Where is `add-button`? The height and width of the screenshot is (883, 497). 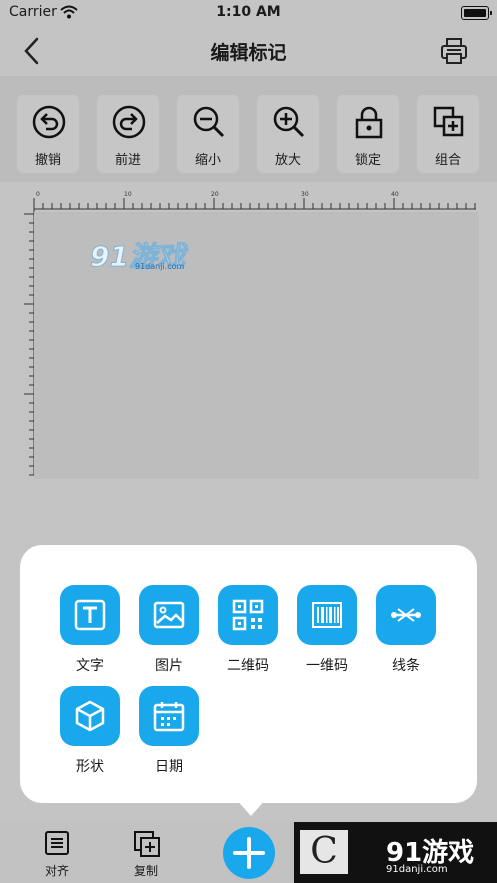
add-button is located at coordinates (249, 853).